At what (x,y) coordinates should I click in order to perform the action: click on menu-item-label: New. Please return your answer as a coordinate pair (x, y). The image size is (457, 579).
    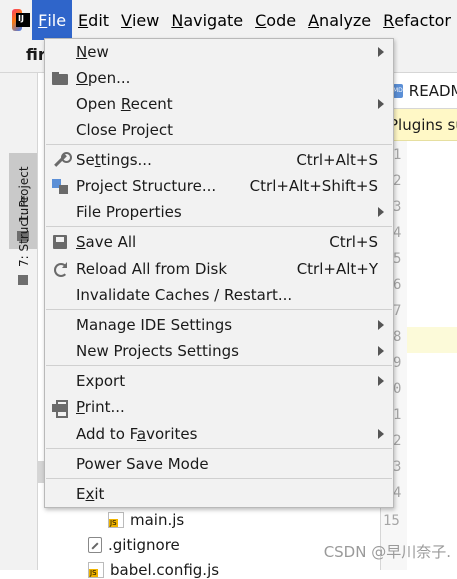
    Looking at the image, I should click on (92, 52).